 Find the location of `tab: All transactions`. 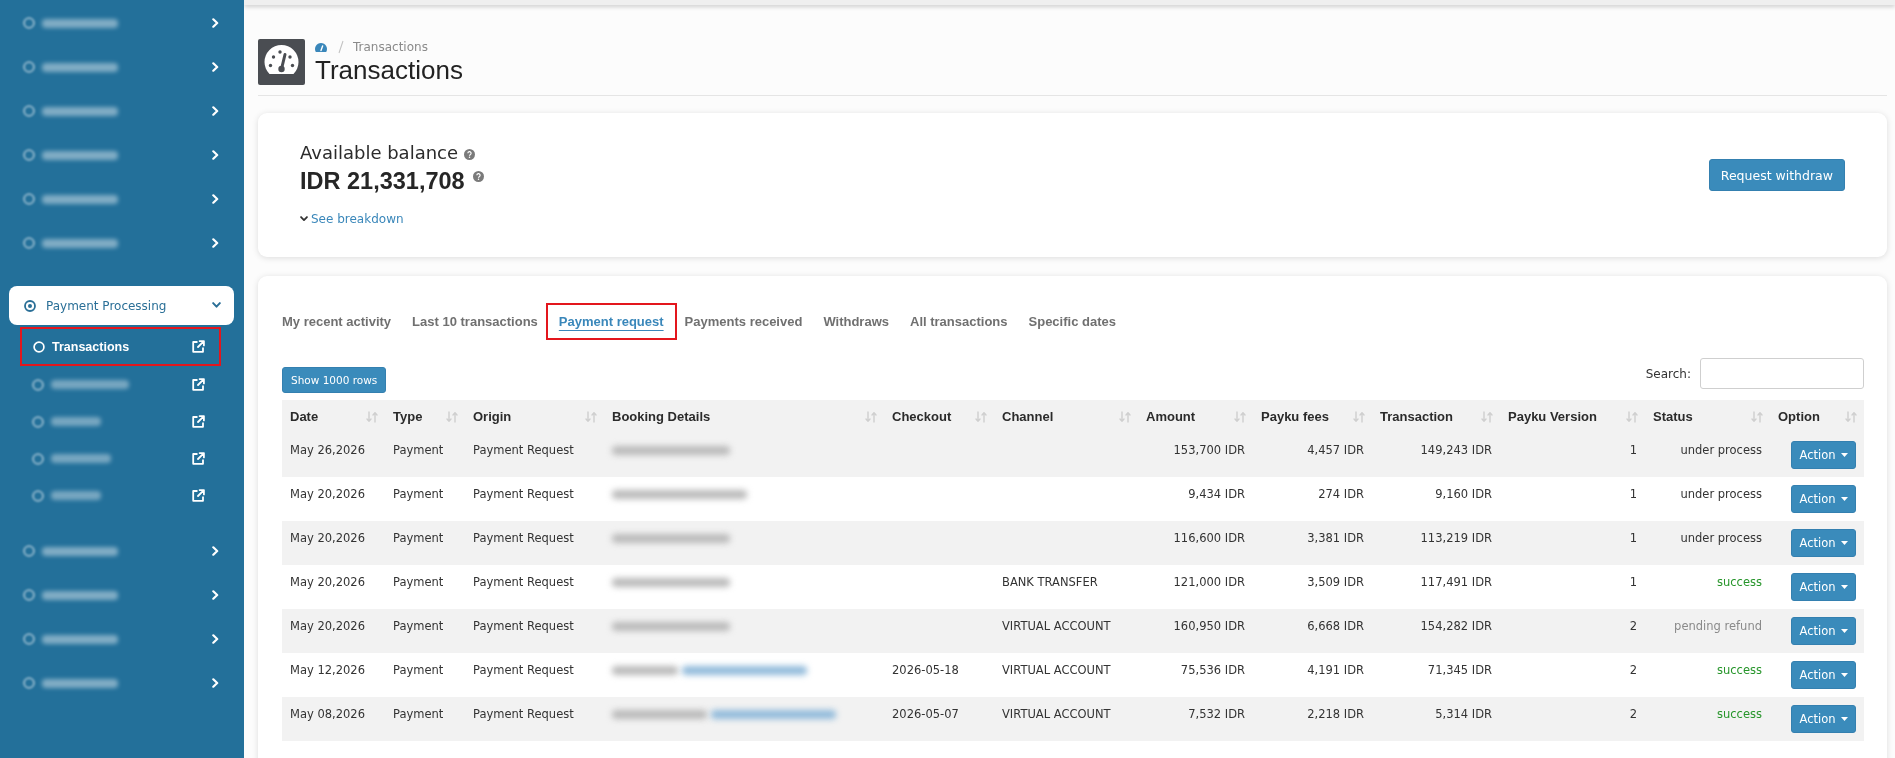

tab: All transactions is located at coordinates (959, 321).